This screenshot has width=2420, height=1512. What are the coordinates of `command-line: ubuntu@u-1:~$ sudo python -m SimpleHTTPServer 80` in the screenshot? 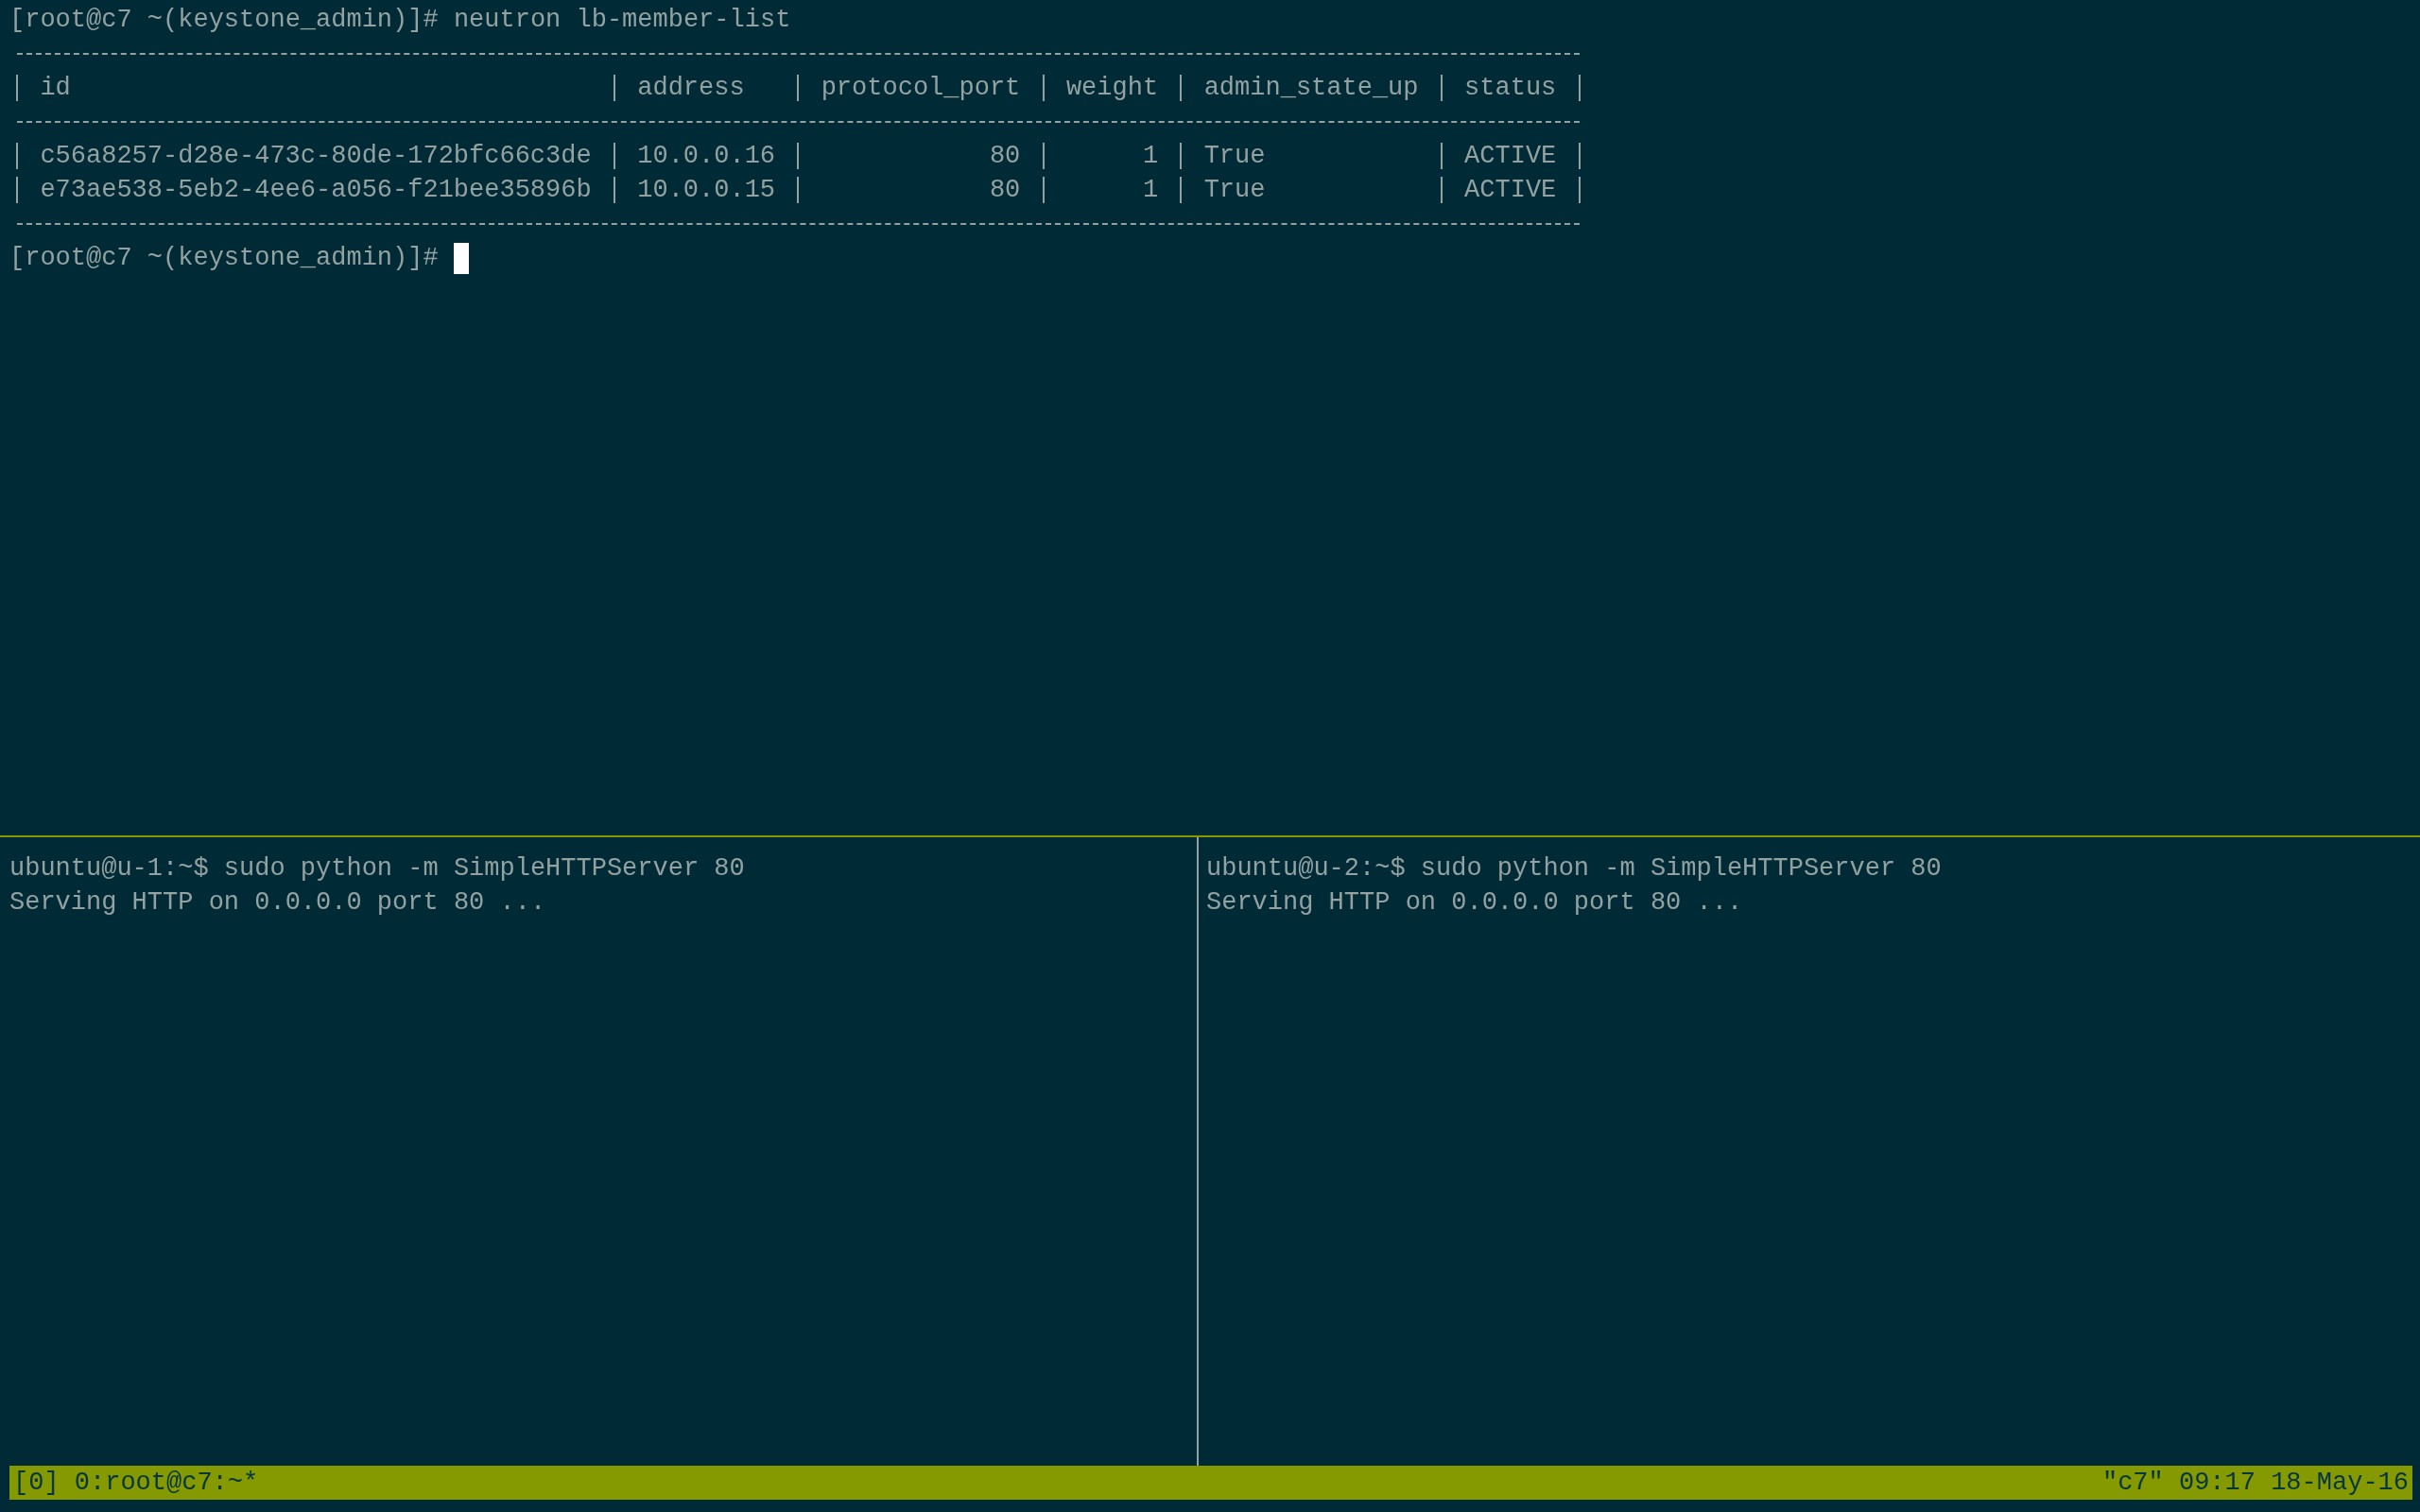 It's located at (377, 869).